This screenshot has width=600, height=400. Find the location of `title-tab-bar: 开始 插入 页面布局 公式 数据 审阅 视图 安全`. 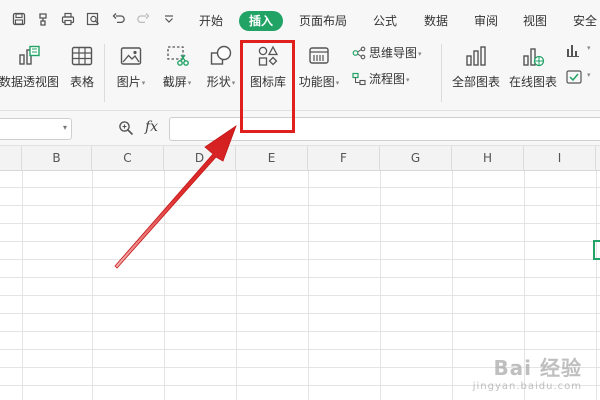

title-tab-bar: 开始 插入 页面布局 公式 数据 审阅 视图 安全 is located at coordinates (300, 19).